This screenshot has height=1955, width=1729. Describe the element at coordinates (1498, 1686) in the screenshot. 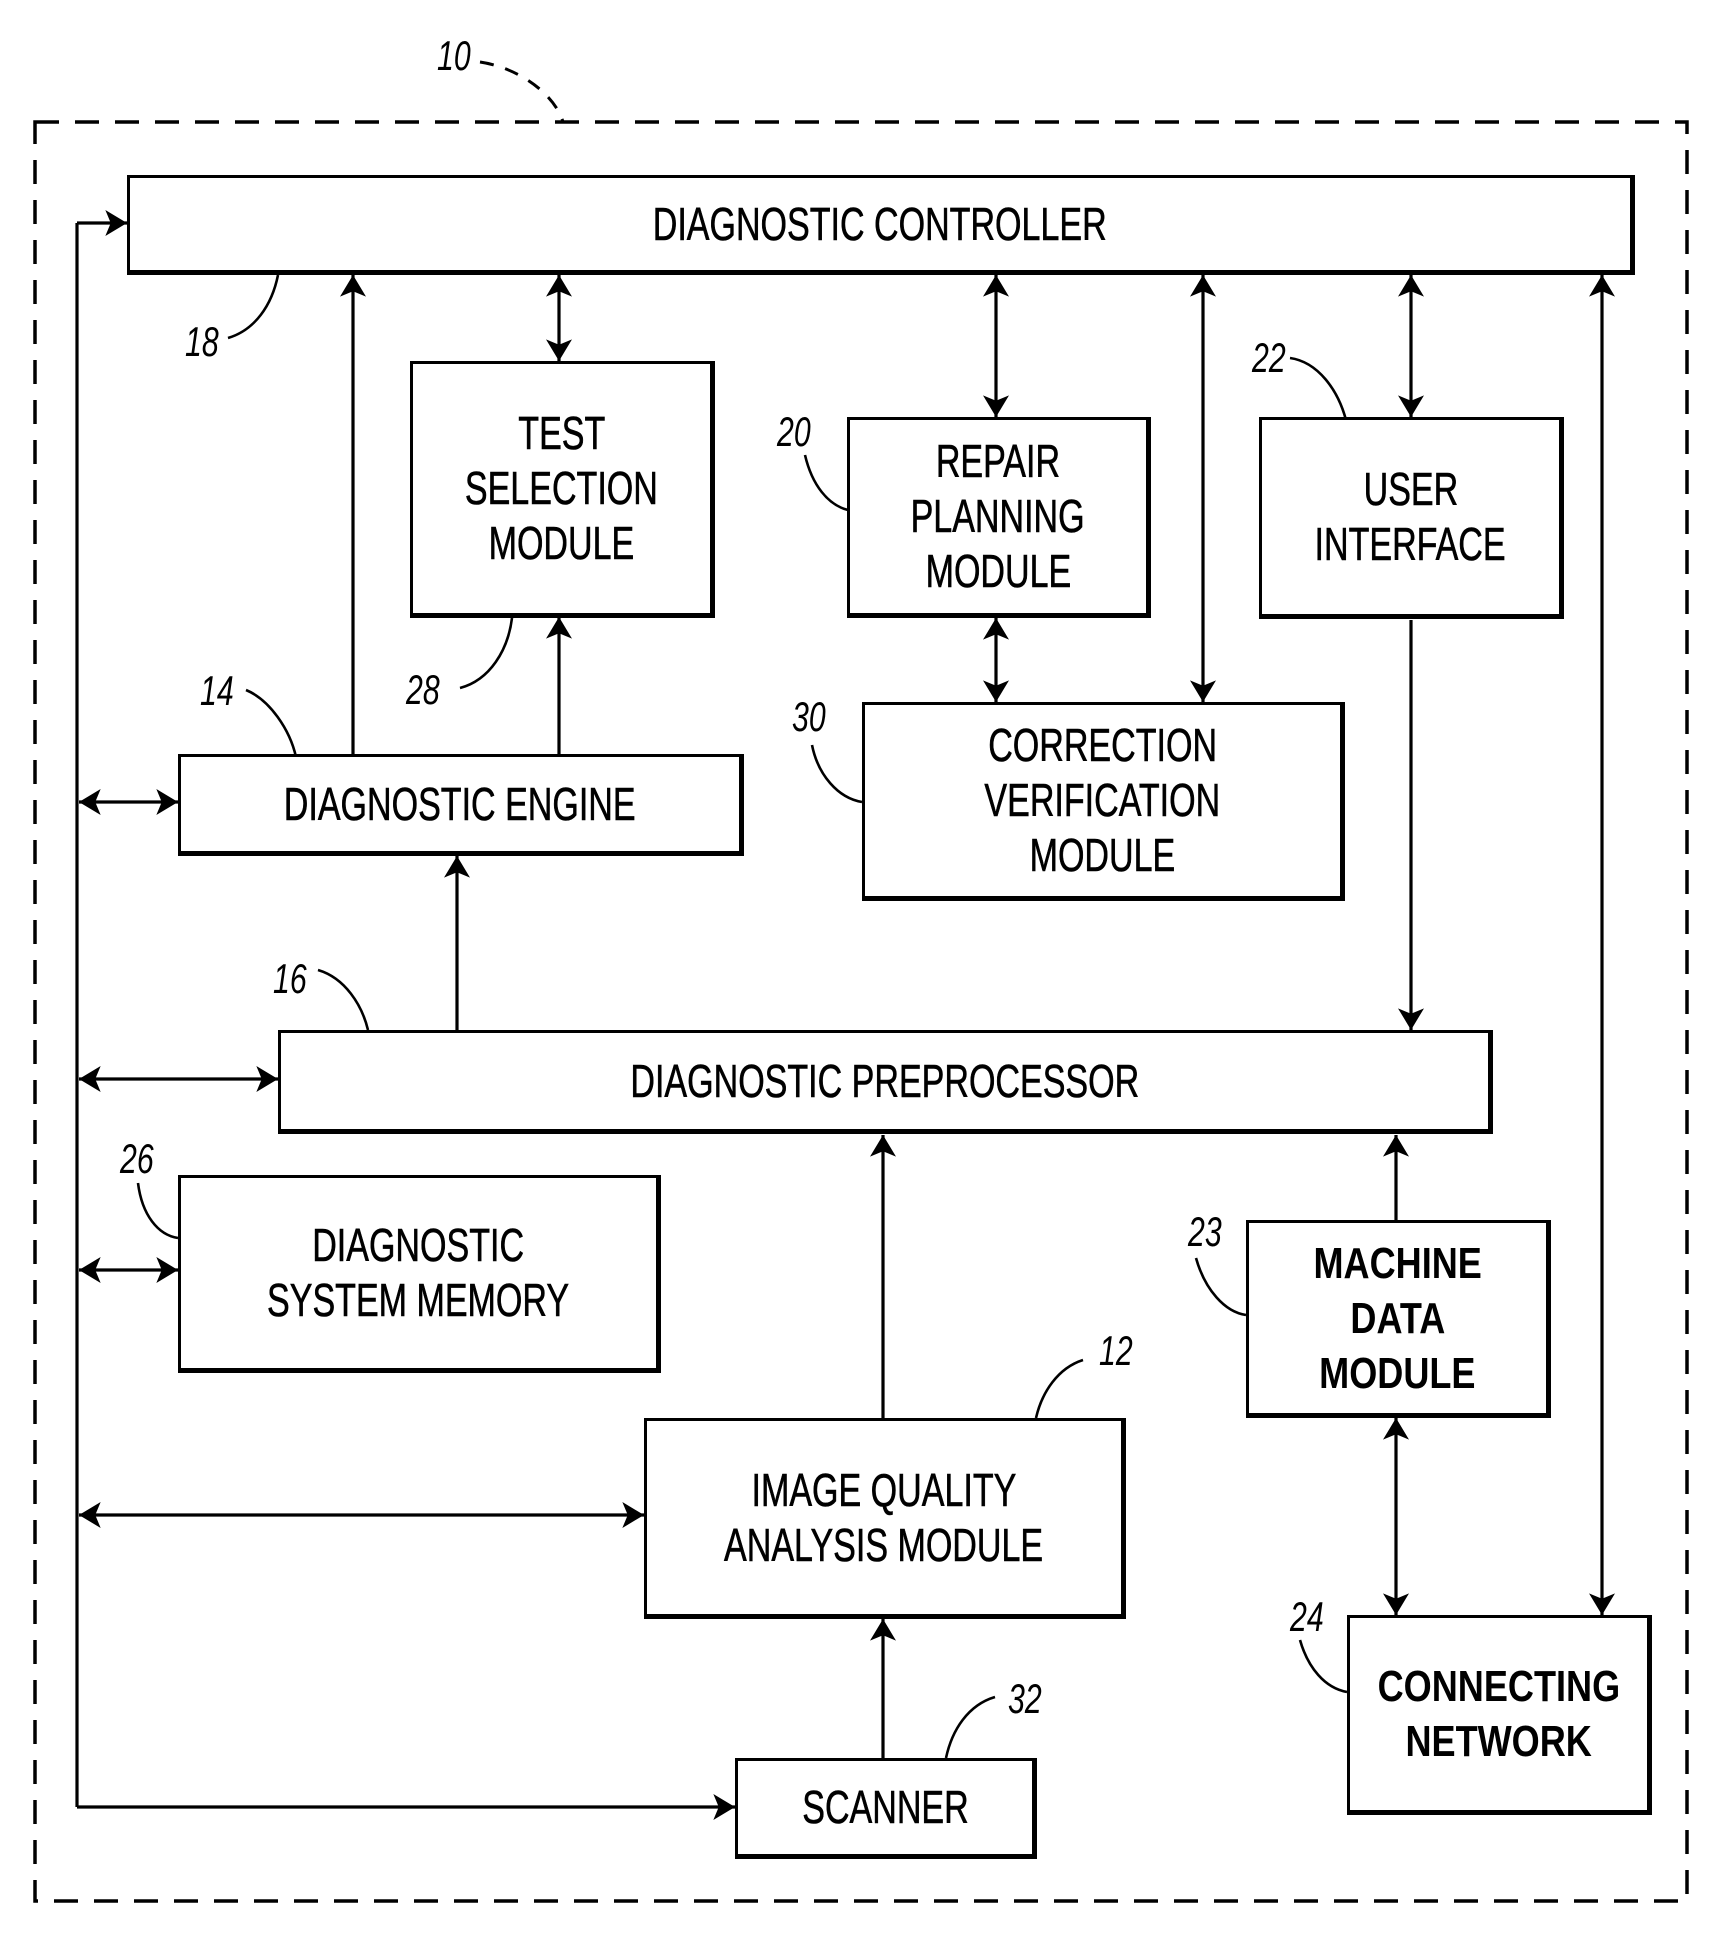

I see `box-label: CONNECTING` at that location.